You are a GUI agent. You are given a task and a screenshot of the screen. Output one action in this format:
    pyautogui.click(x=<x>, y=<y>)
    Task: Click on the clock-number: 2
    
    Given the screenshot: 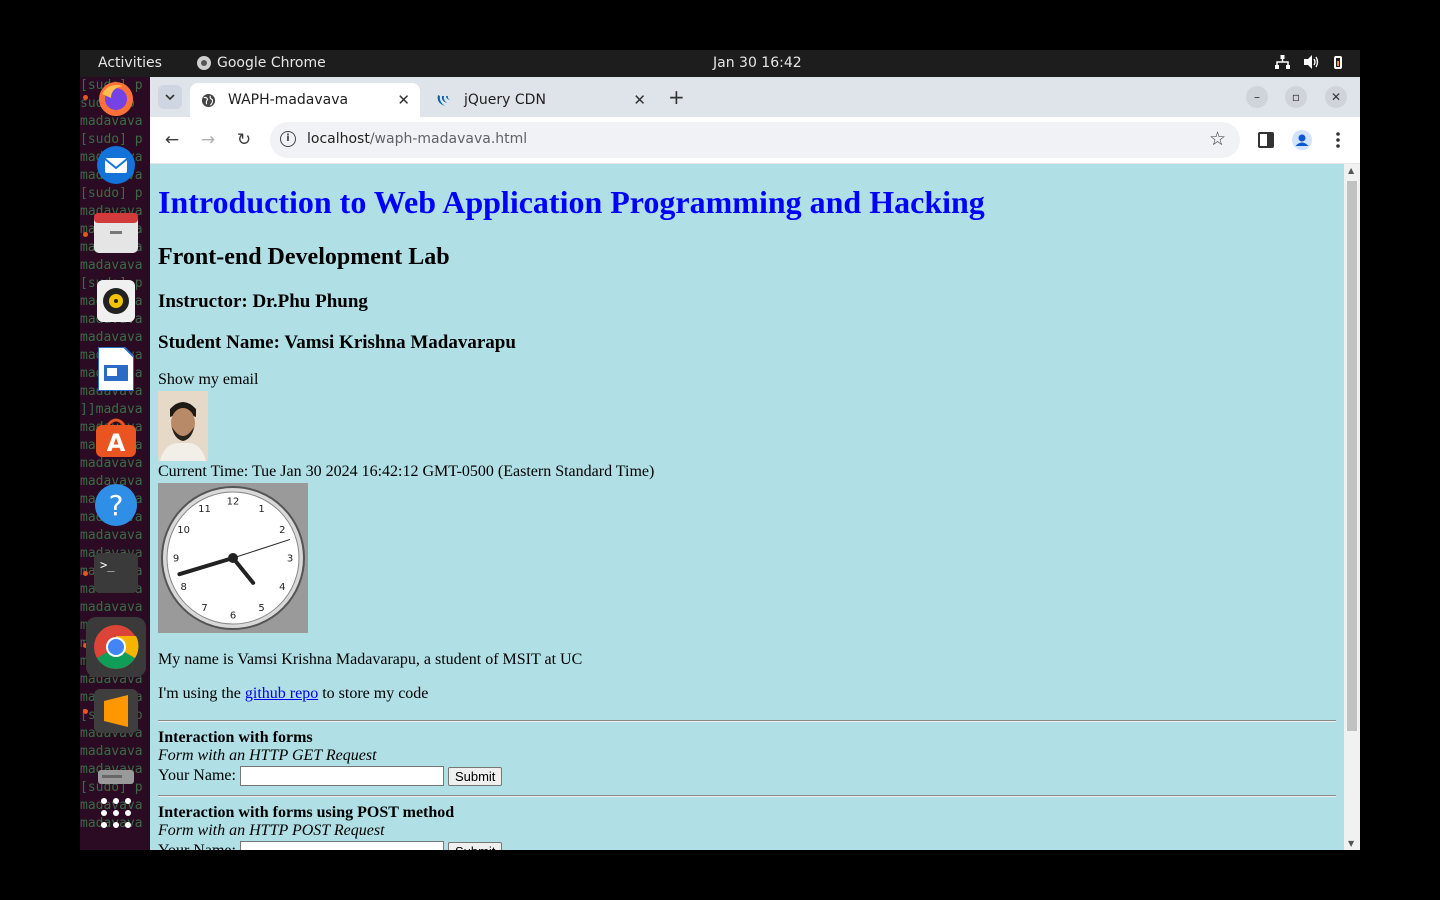 What is the action you would take?
    pyautogui.click(x=282, y=530)
    